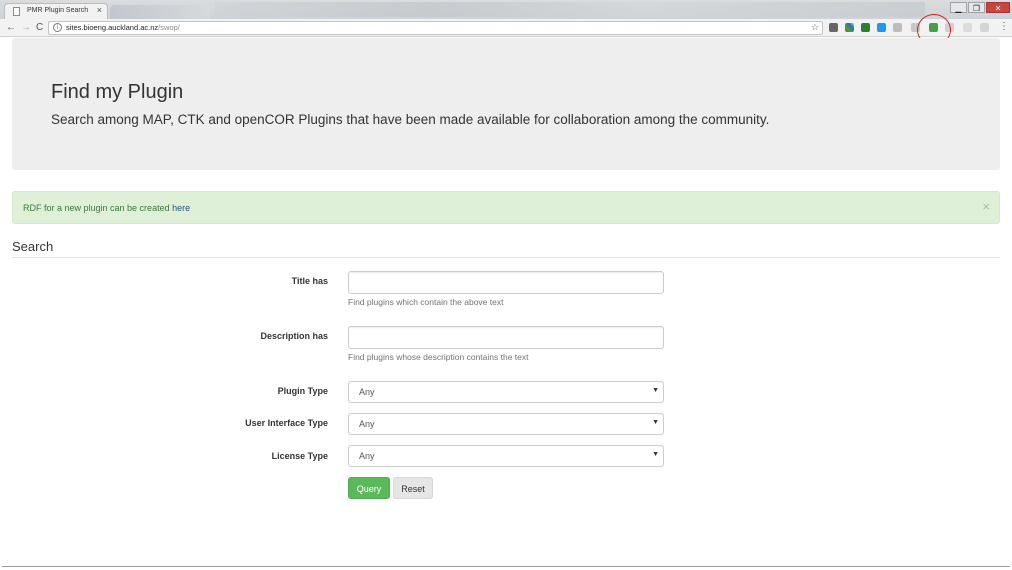  What do you see at coordinates (123, 27) in the screenshot?
I see `url-text: sites.bioeng.auckland.ac.nz/swop/` at bounding box center [123, 27].